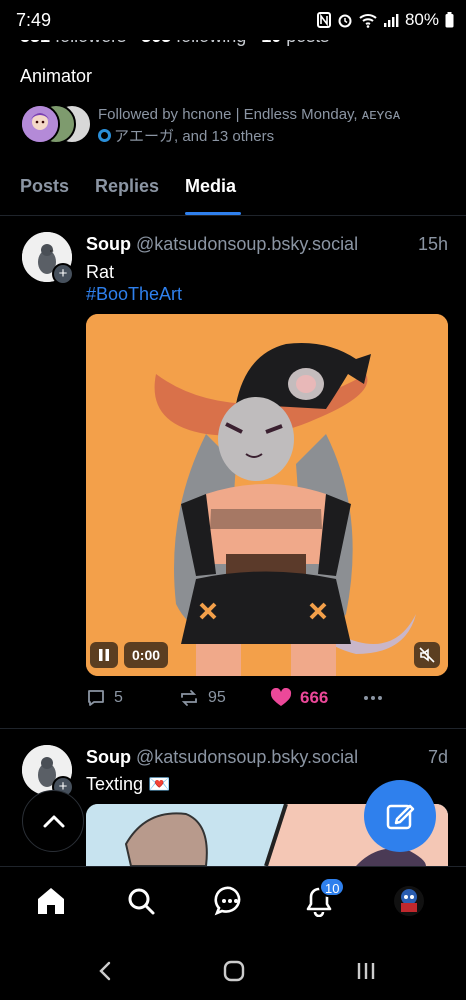 This screenshot has width=466, height=1000. What do you see at coordinates (146, 655) in the screenshot?
I see `video-timestamp: 0:00` at bounding box center [146, 655].